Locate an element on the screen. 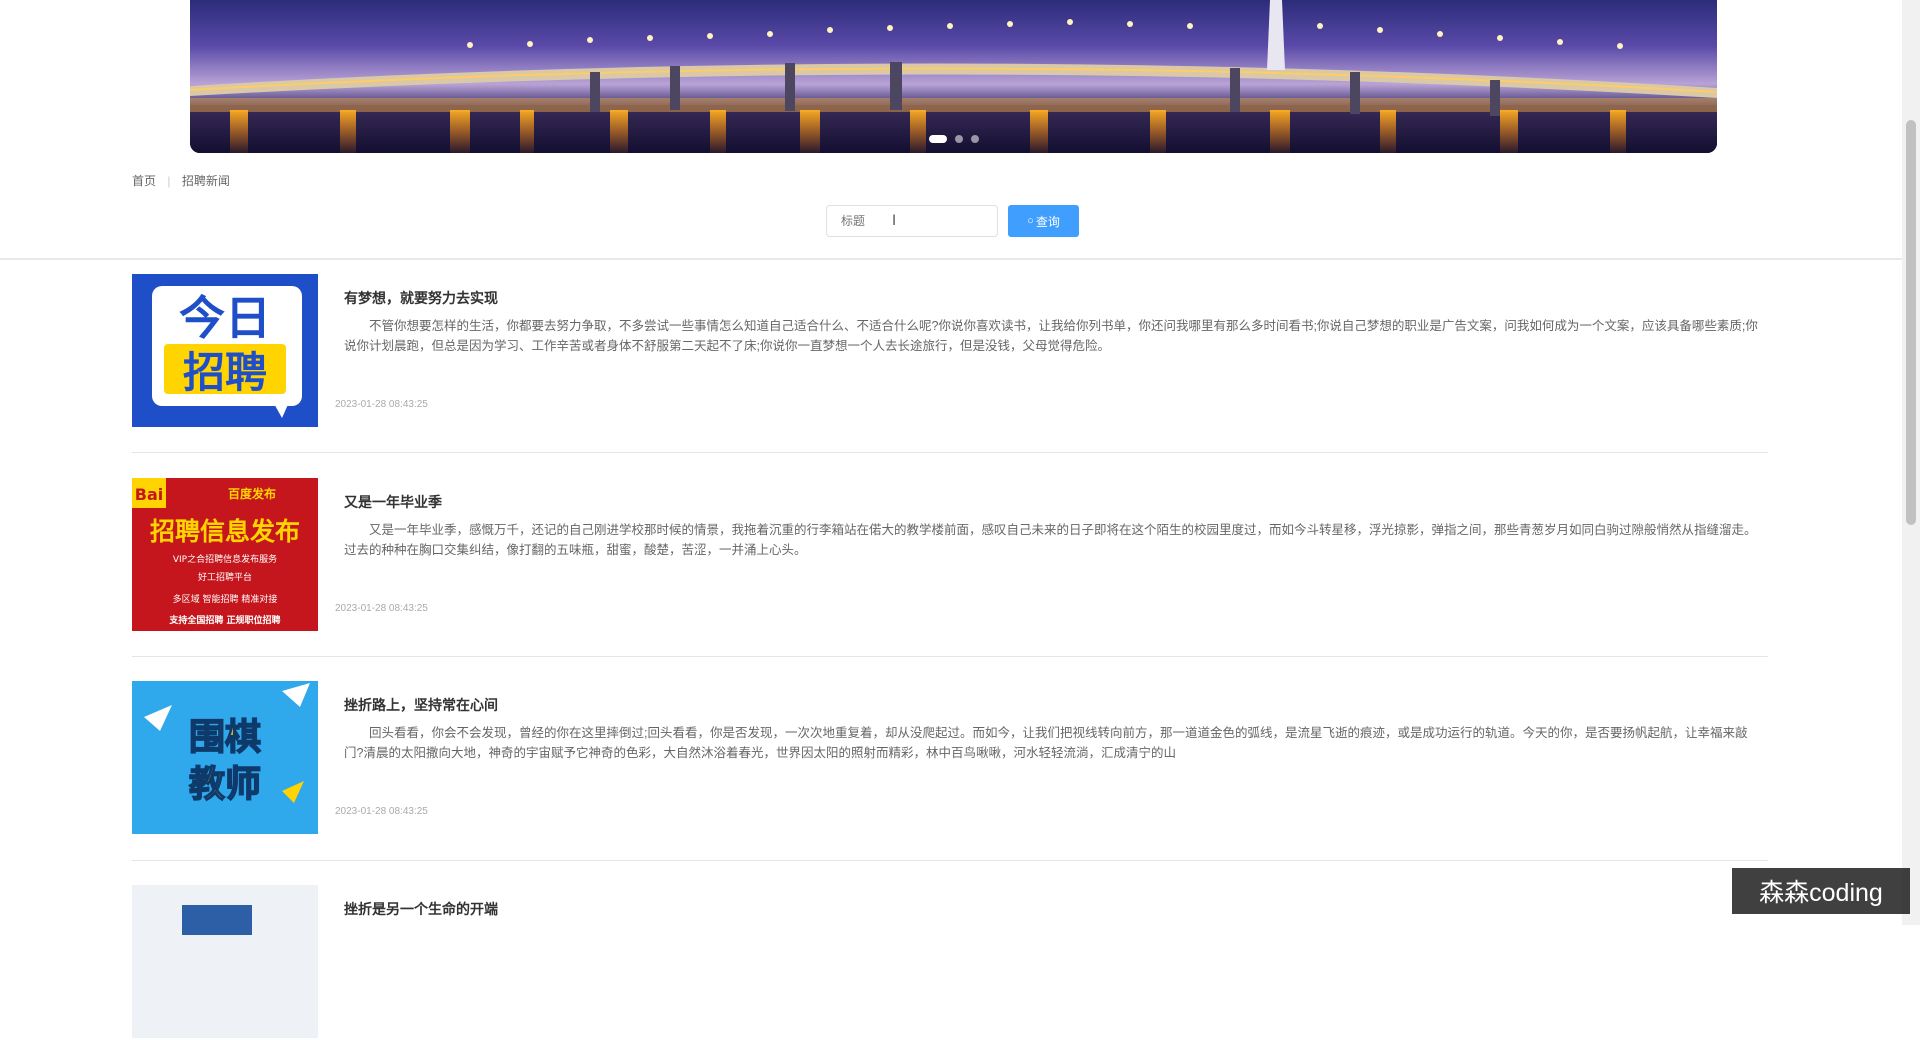  search-icon: ○ is located at coordinates (1030, 221).